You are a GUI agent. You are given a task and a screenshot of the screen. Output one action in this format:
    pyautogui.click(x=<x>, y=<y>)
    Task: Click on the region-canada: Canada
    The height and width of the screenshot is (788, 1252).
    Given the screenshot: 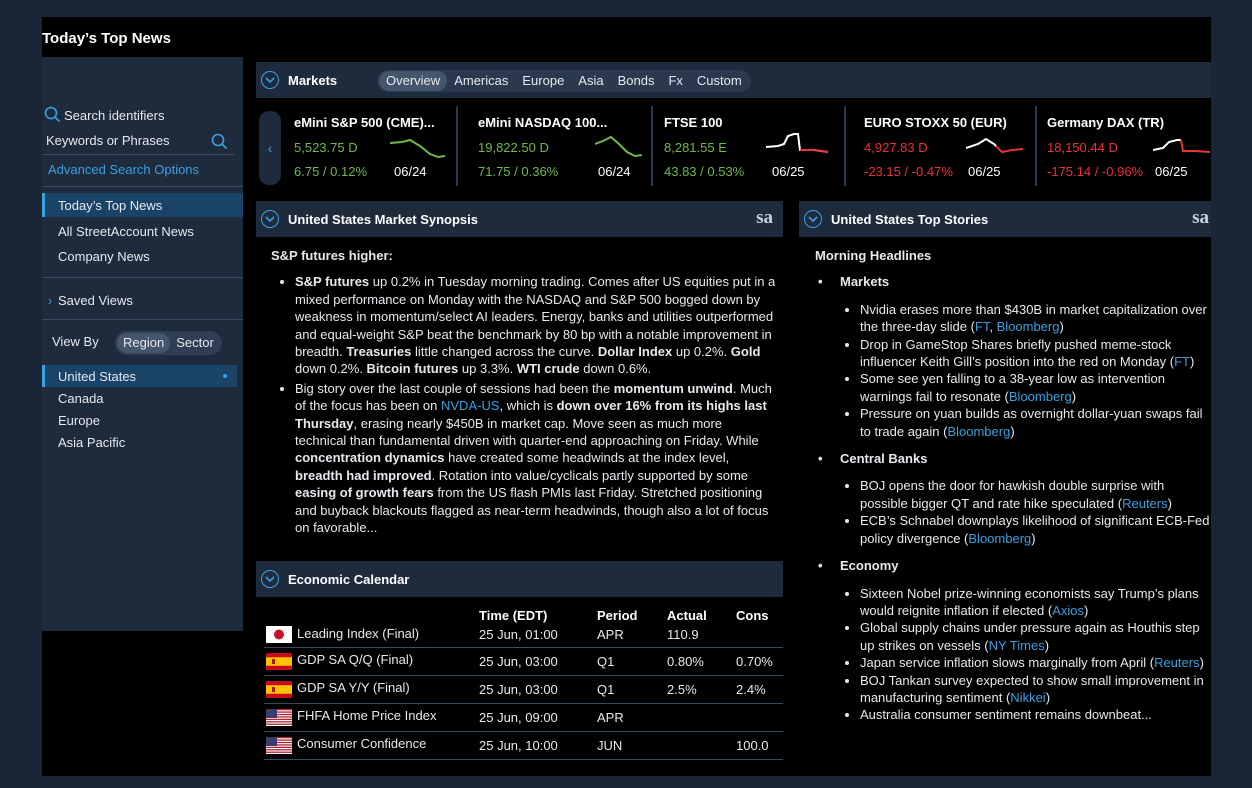 What is the action you would take?
    pyautogui.click(x=139, y=398)
    